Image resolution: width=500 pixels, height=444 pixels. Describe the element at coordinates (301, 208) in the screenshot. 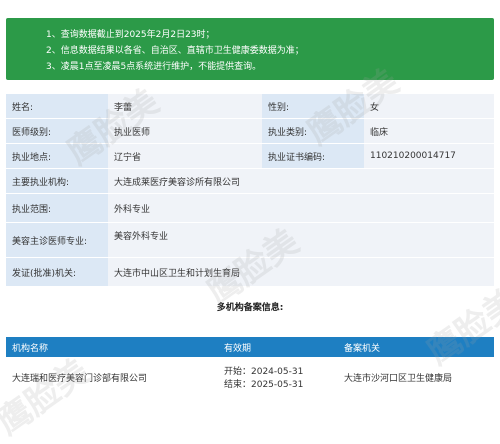

I see `scope-value: 外科专业` at that location.